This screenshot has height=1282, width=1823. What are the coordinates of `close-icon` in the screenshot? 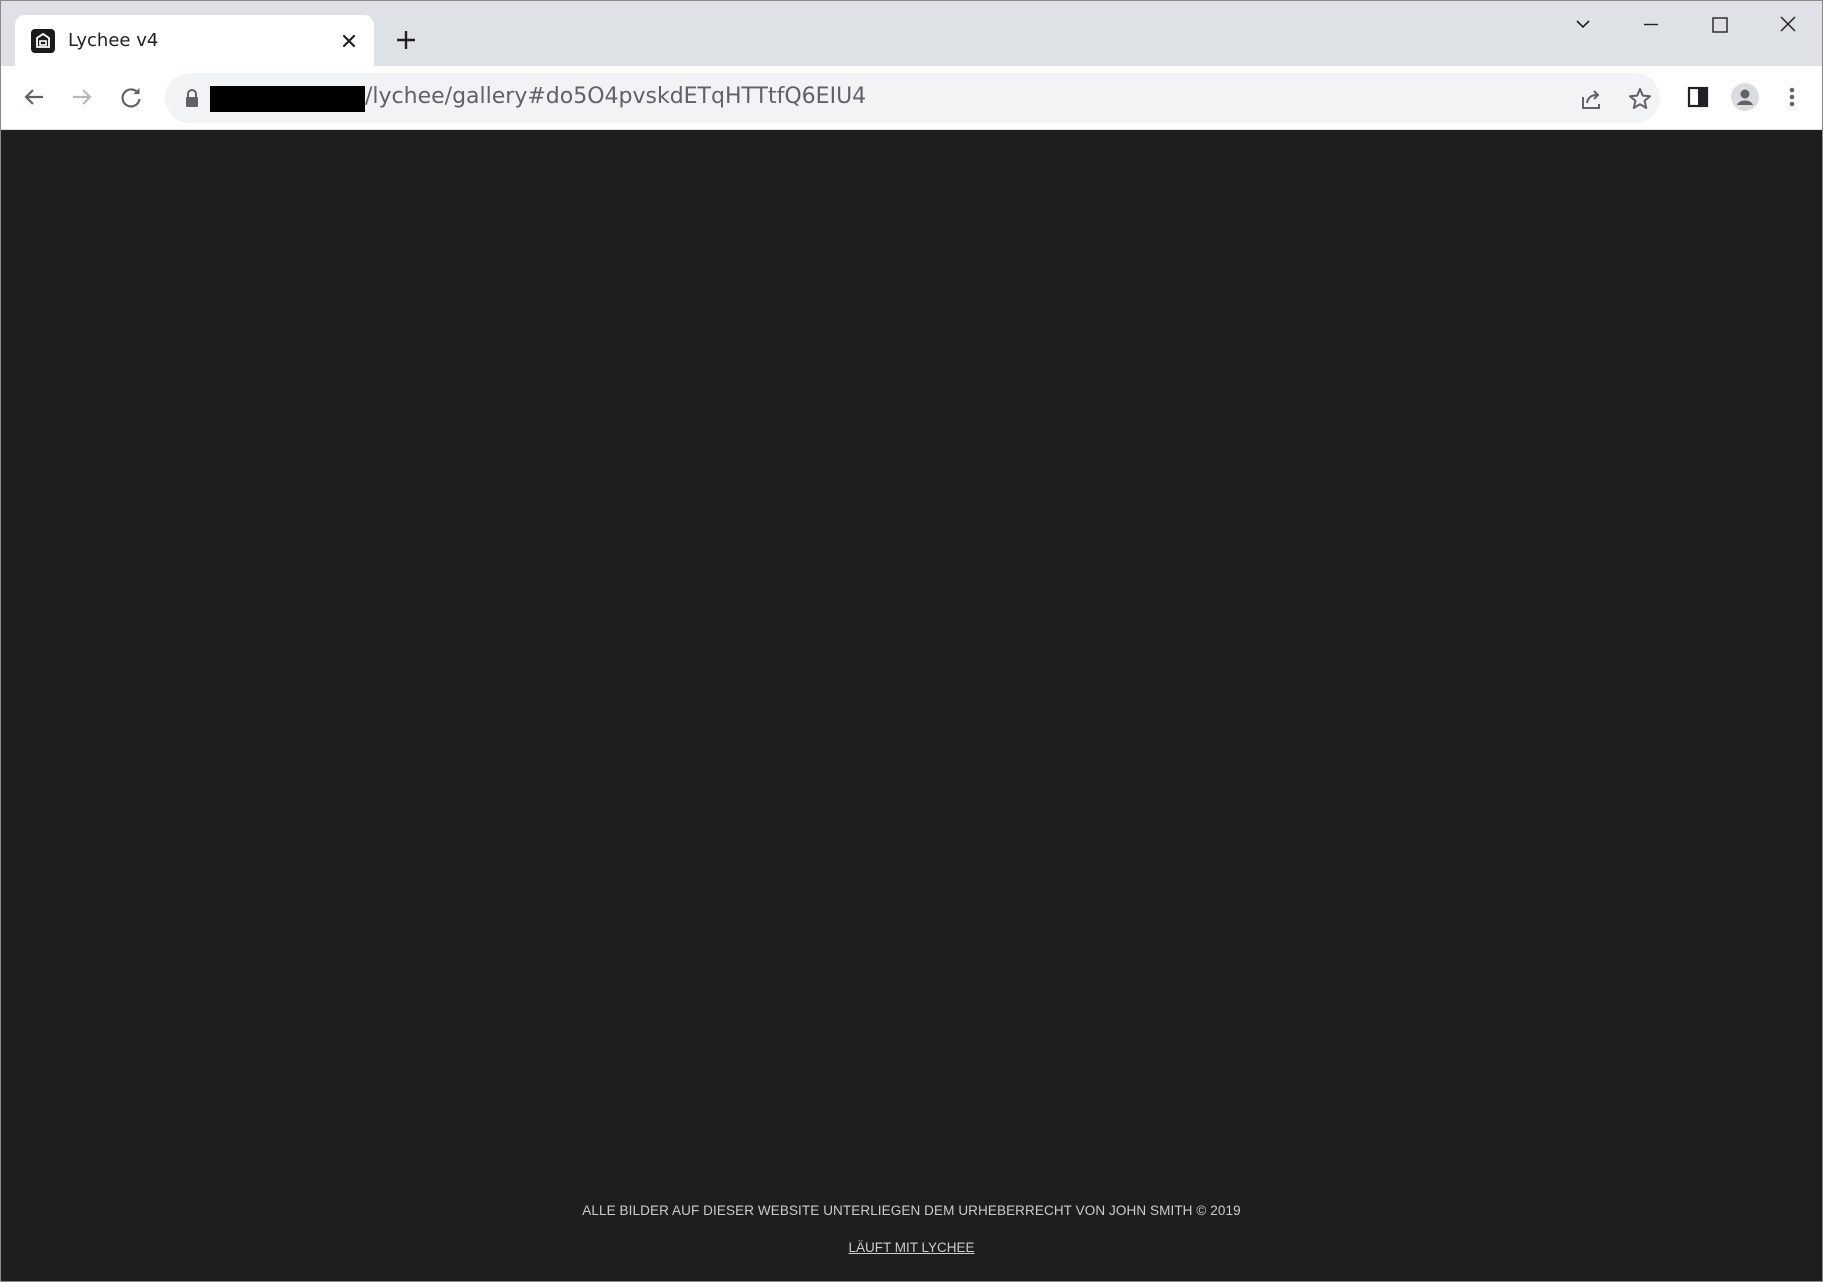 It's located at (1788, 25).